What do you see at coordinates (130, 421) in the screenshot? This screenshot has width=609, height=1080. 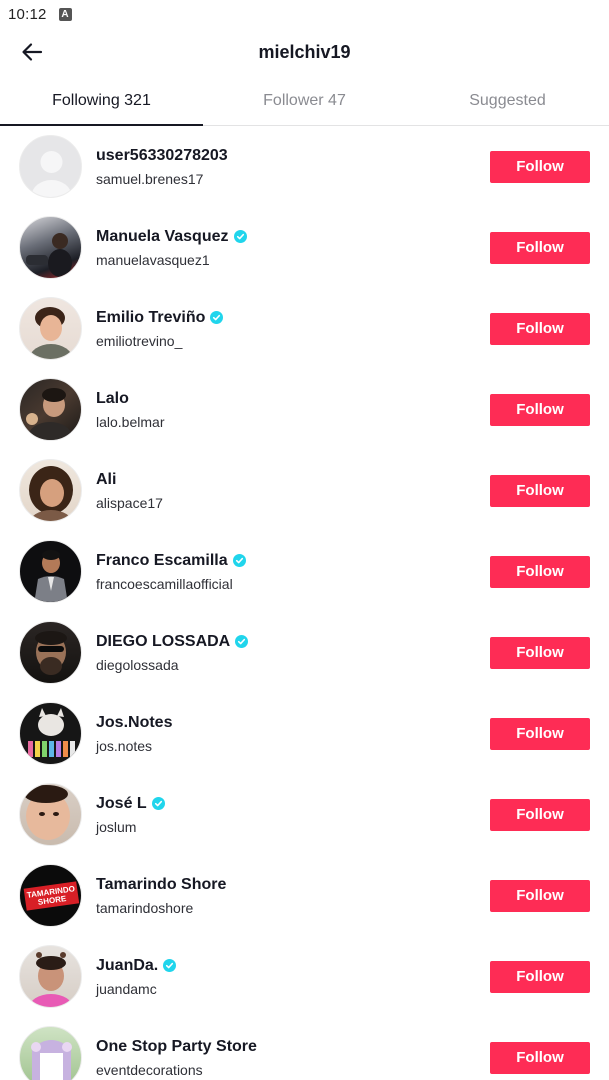 I see `user-handle: lalo.belmar` at bounding box center [130, 421].